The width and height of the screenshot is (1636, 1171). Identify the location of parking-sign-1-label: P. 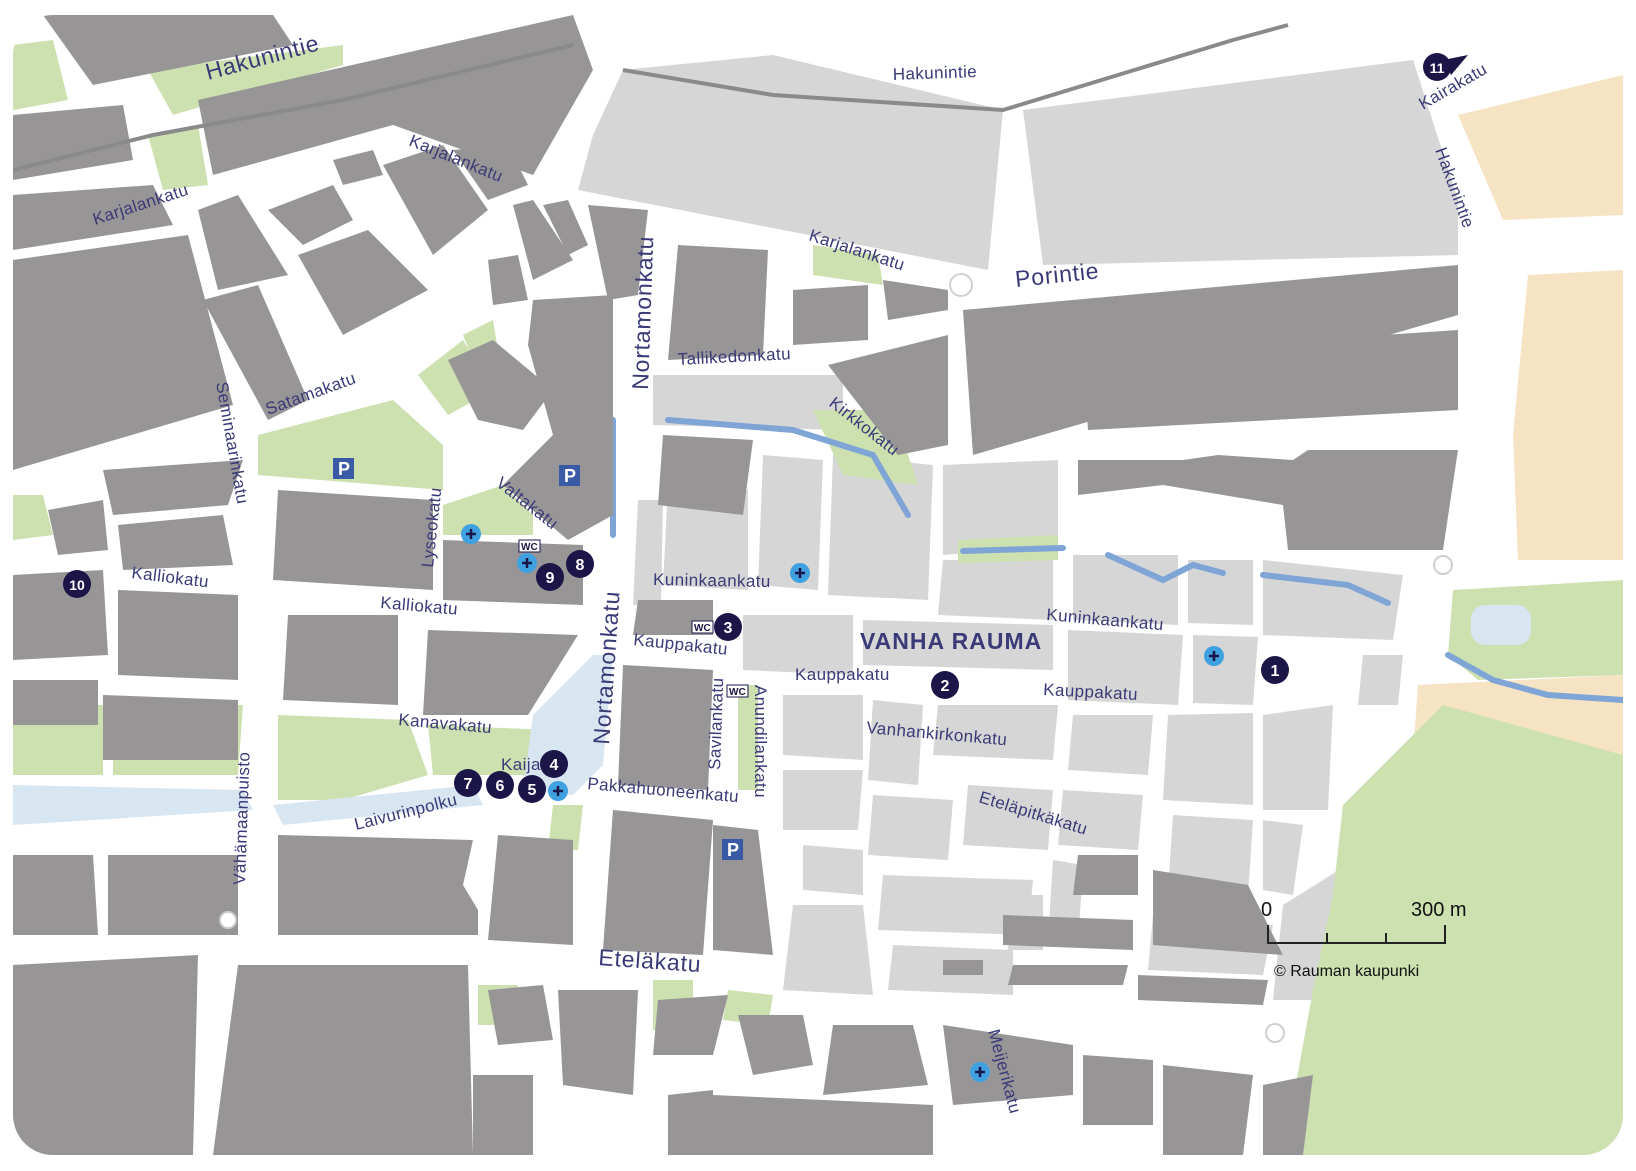
(344, 469).